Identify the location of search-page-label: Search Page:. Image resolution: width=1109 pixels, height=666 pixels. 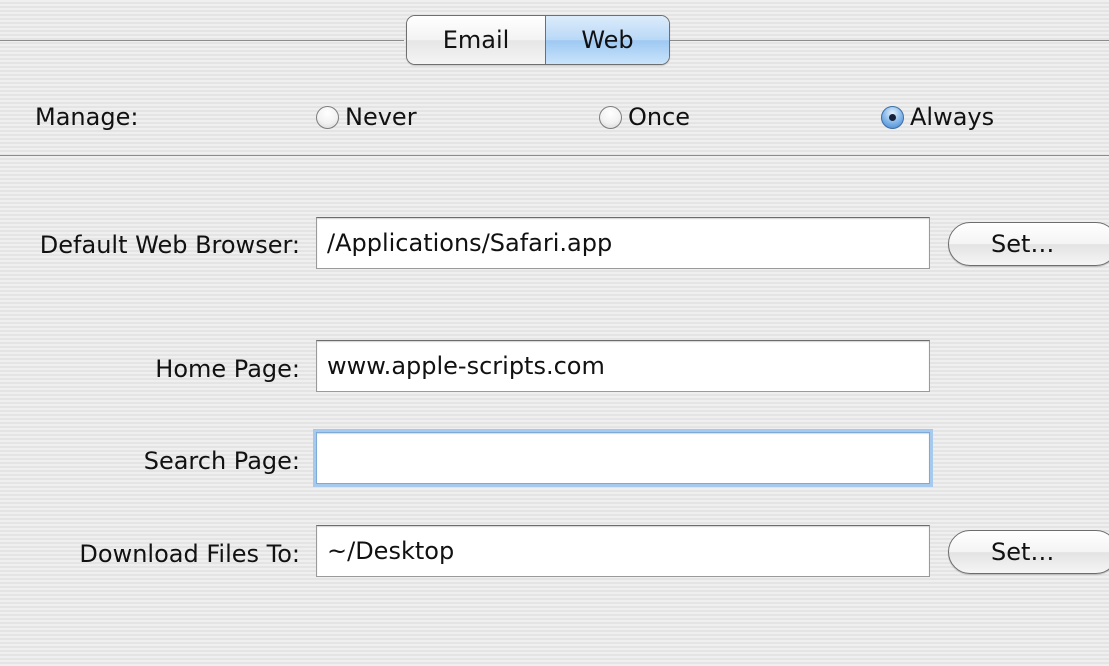
(221, 461).